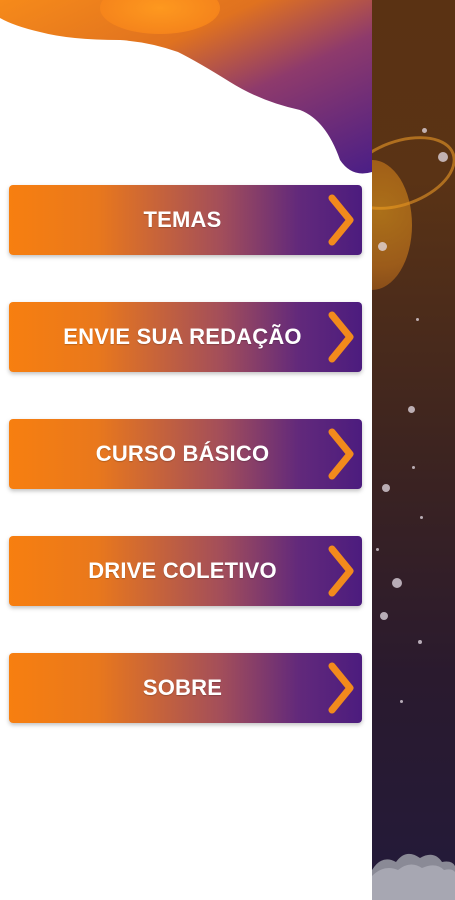  What do you see at coordinates (413, 876) in the screenshot?
I see `cloud-decoration` at bounding box center [413, 876].